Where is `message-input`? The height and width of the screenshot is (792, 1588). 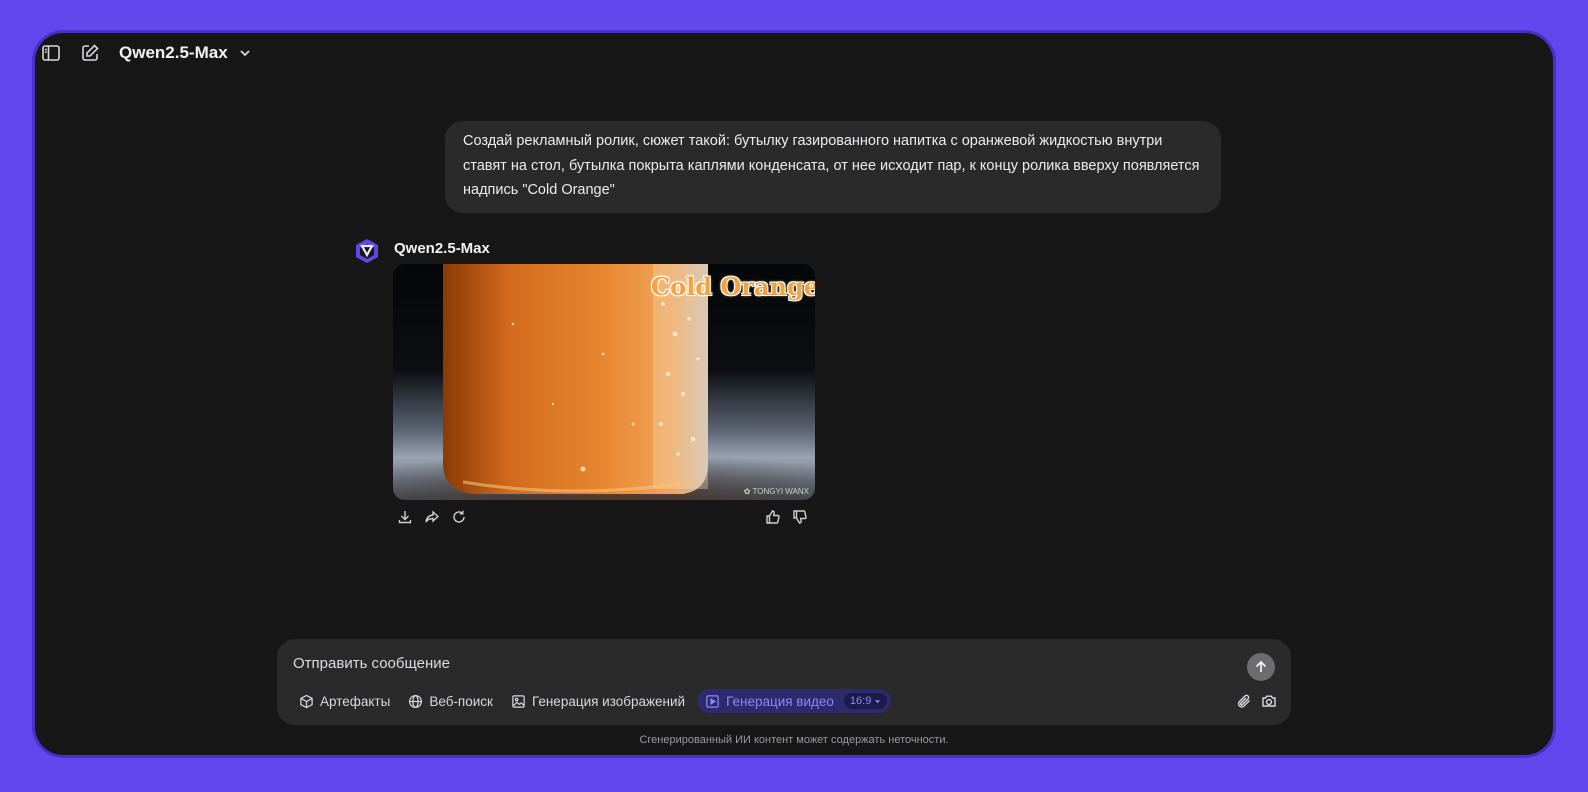 message-input is located at coordinates (763, 663).